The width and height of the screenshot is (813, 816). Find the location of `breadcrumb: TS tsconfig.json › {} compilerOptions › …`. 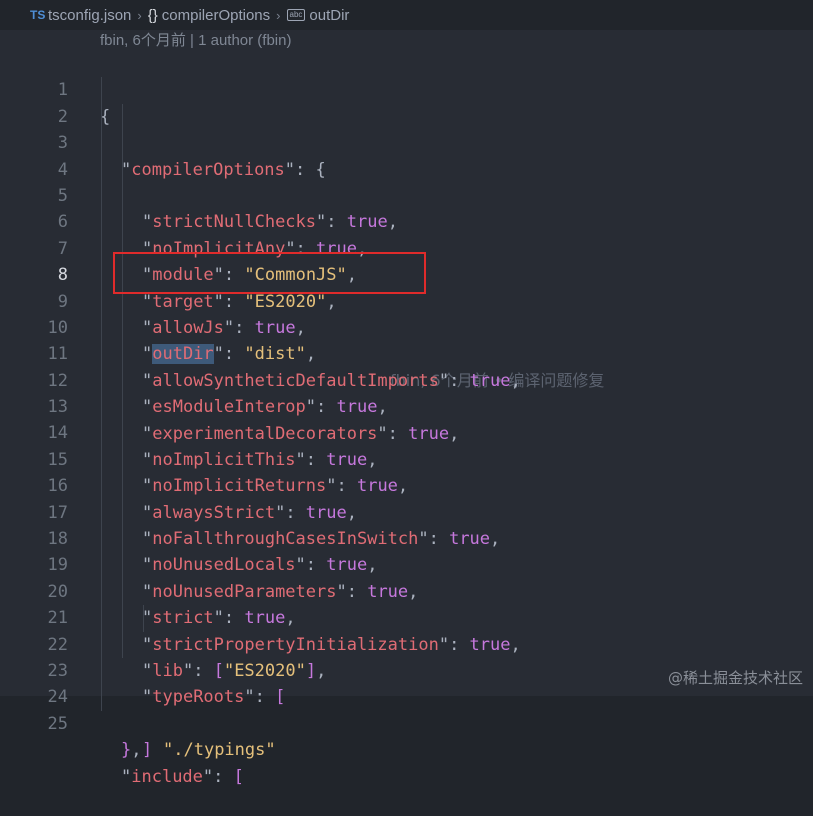

breadcrumb: TS tsconfig.json › {} compilerOptions › … is located at coordinates (406, 15).